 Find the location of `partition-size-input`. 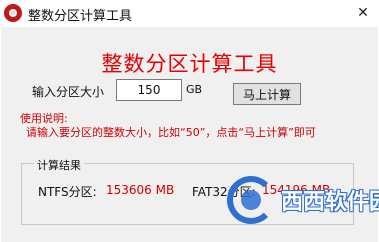

partition-size-input is located at coordinates (149, 90).